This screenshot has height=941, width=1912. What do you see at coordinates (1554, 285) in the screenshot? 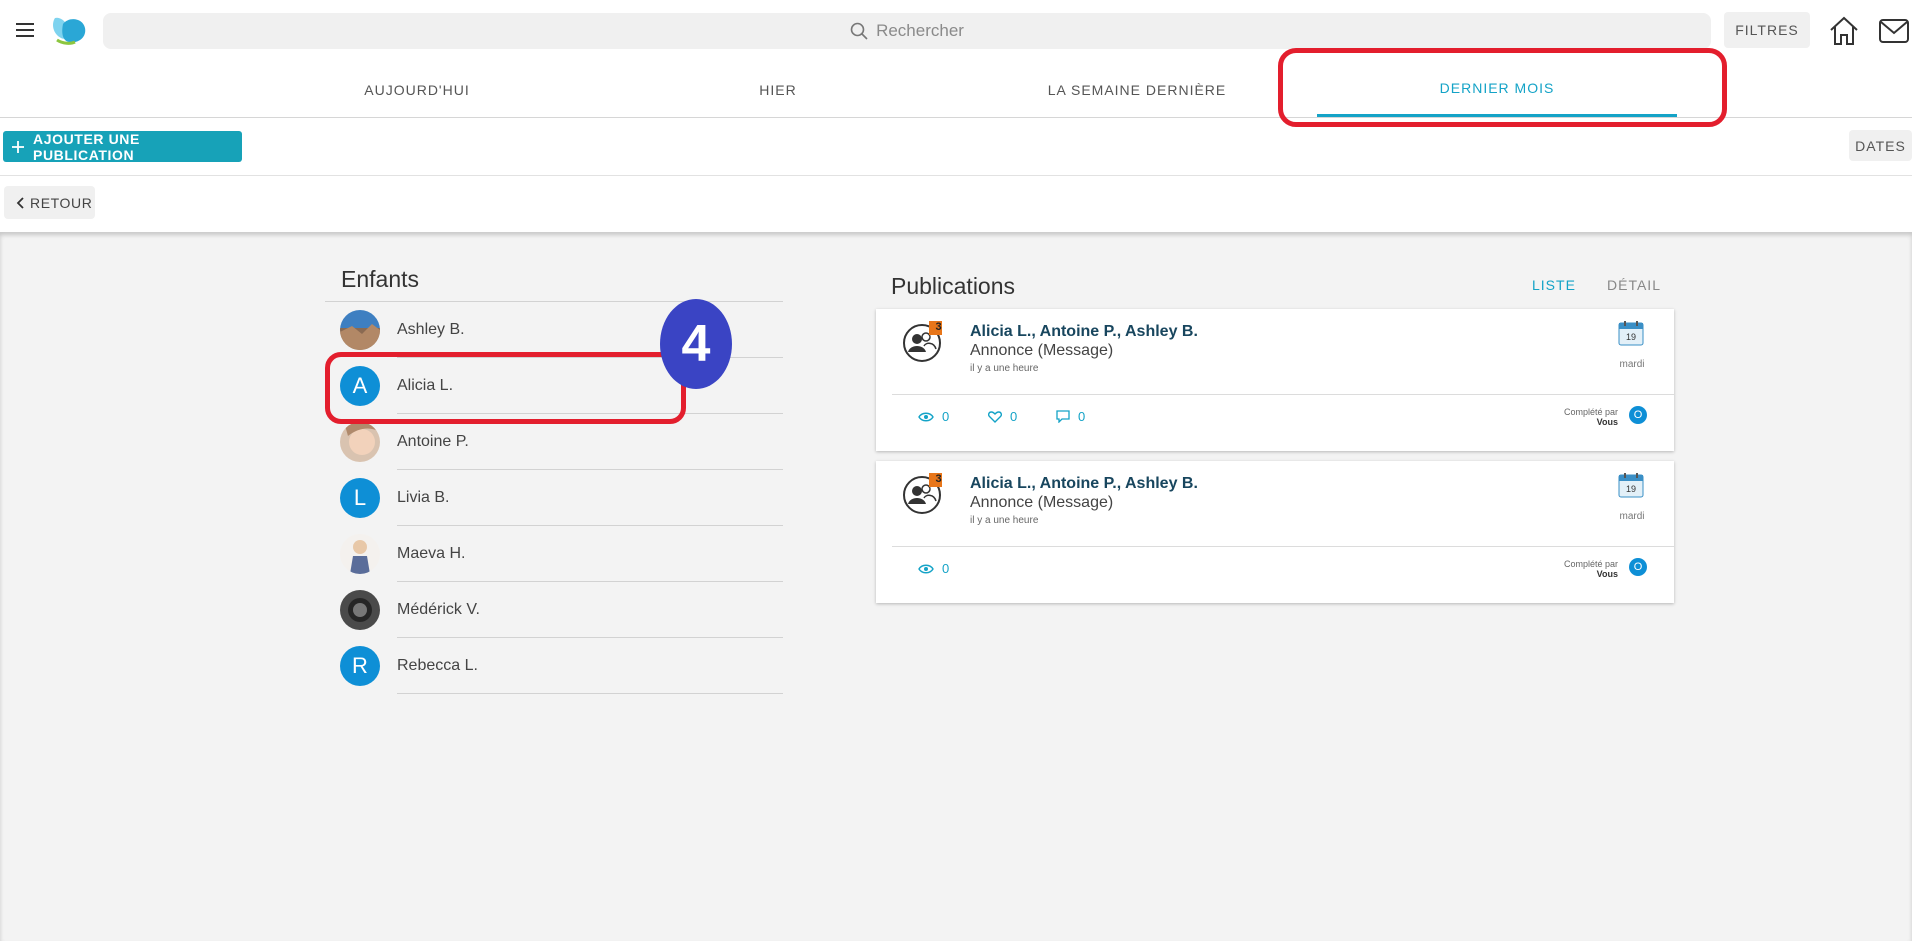
I see `view-list-toggle: LISTE` at bounding box center [1554, 285].